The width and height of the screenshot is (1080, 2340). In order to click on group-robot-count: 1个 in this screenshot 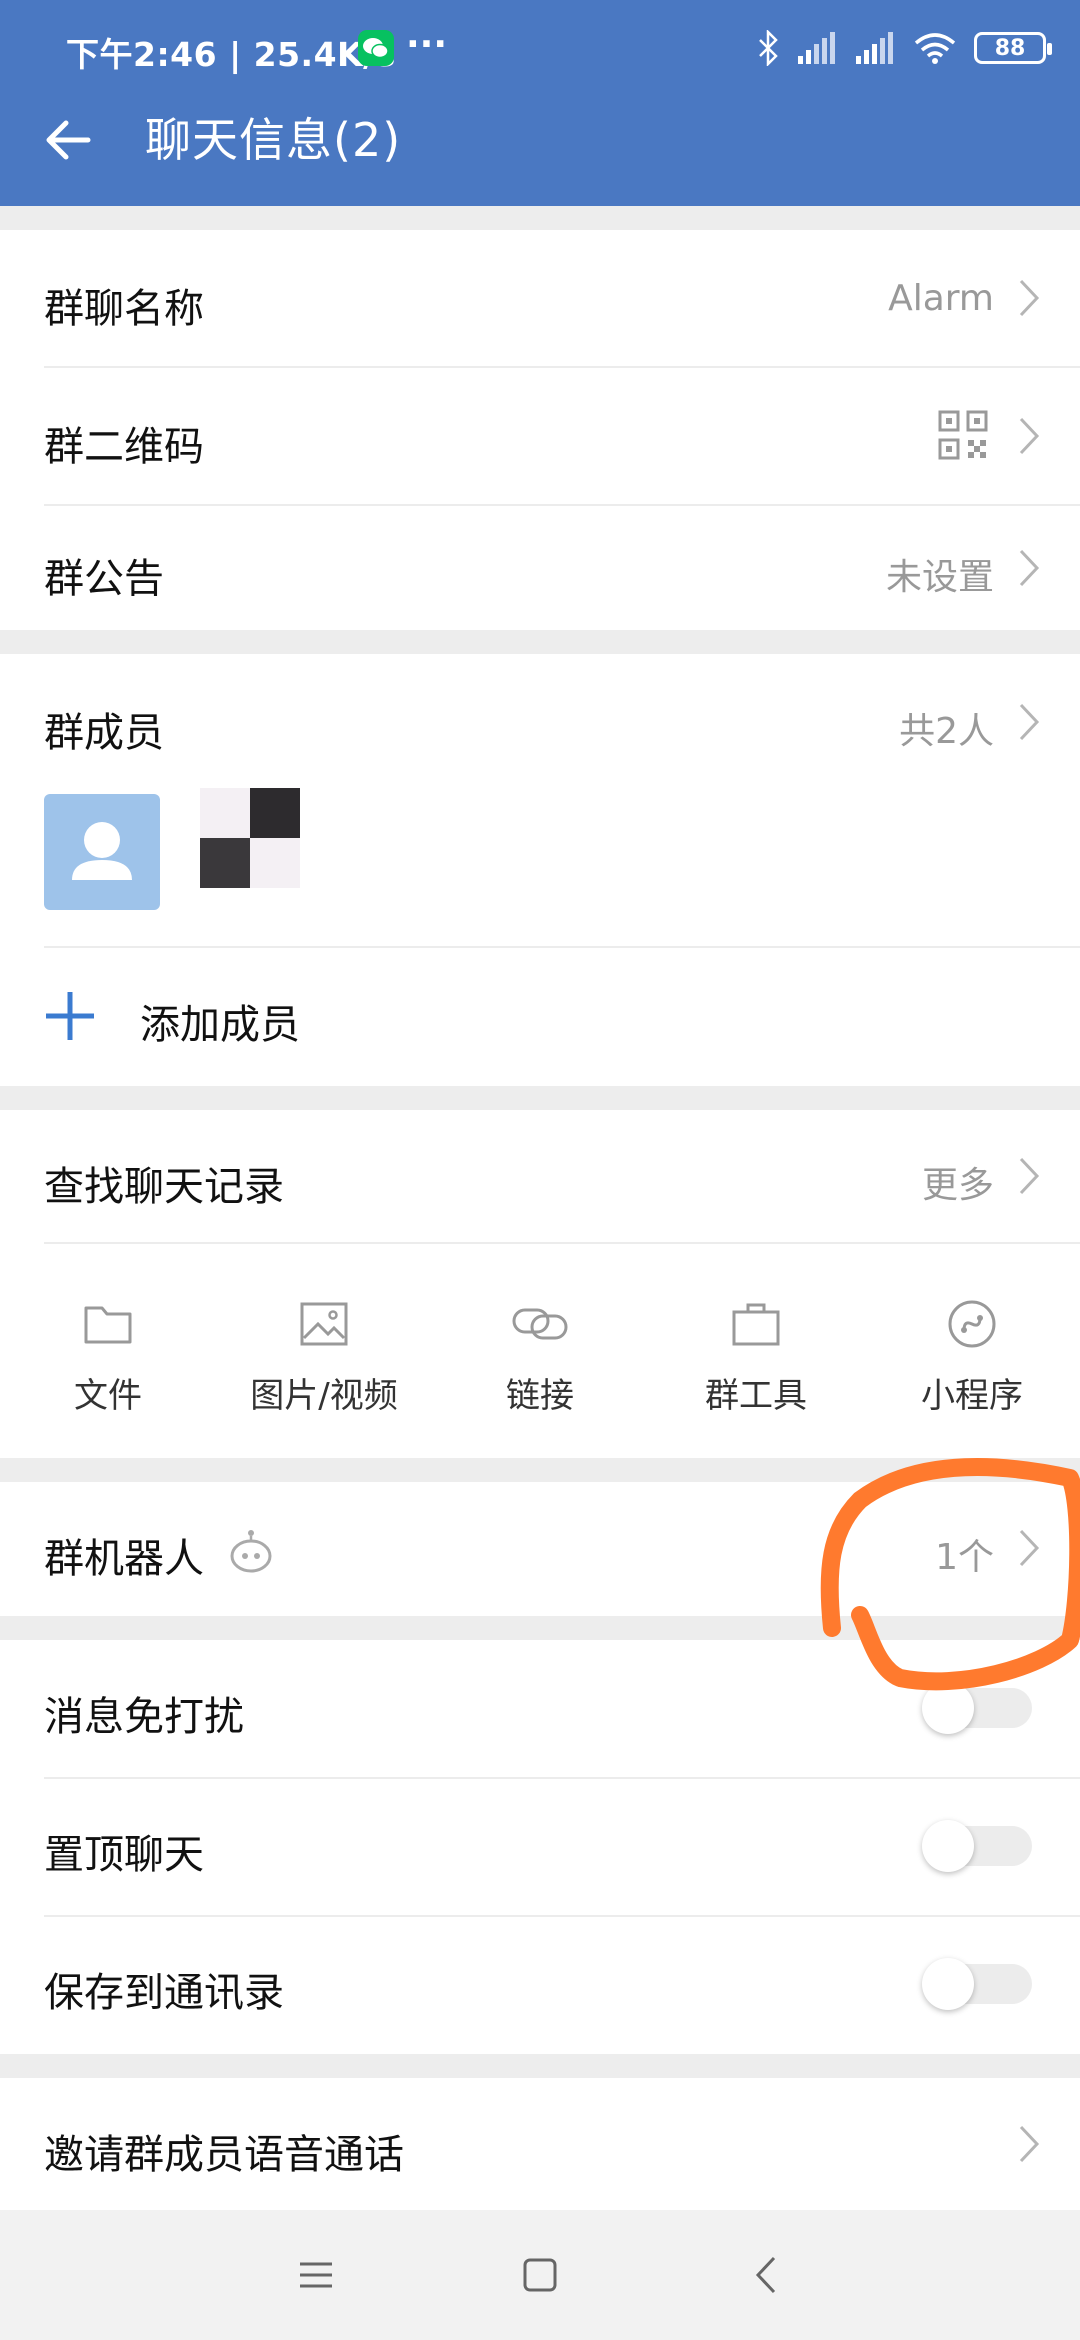, I will do `click(964, 1557)`.